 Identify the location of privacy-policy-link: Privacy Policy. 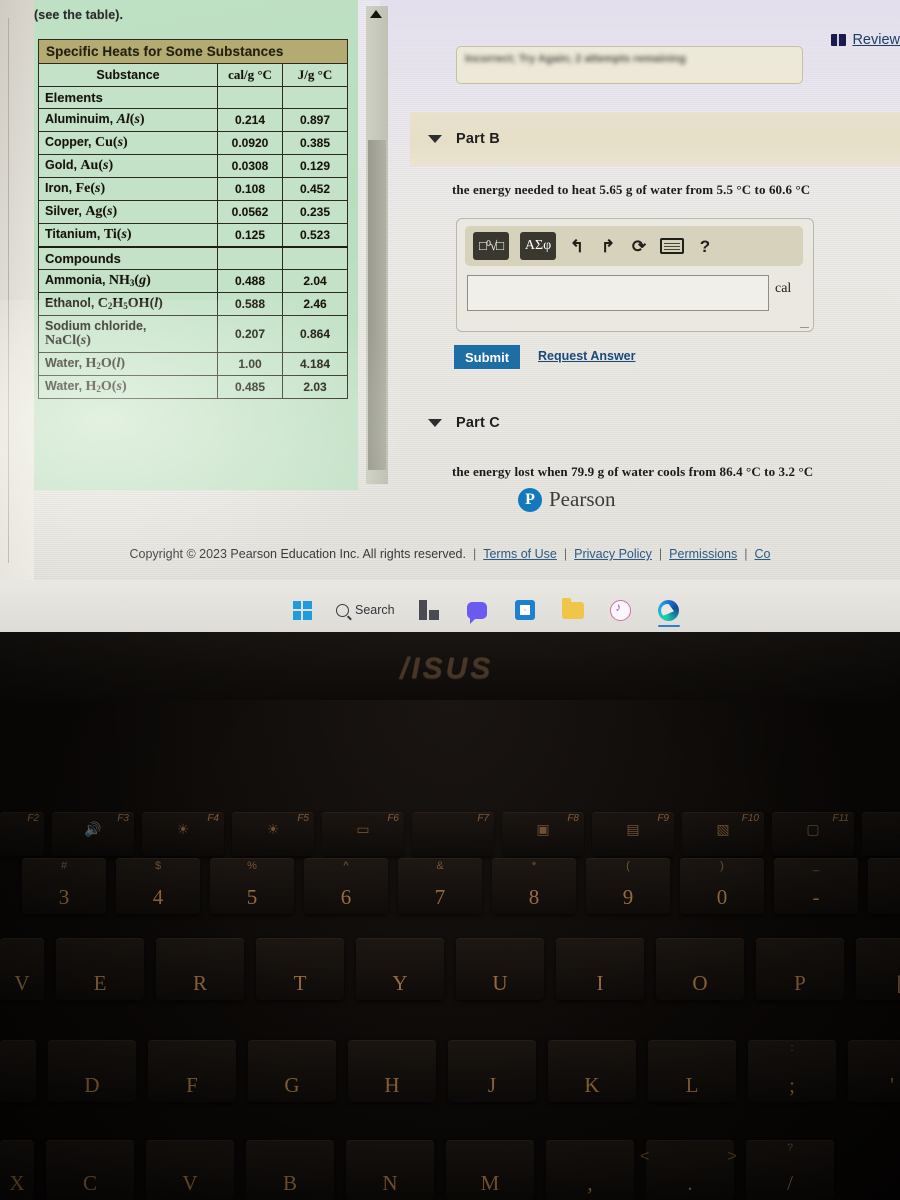
(613, 554).